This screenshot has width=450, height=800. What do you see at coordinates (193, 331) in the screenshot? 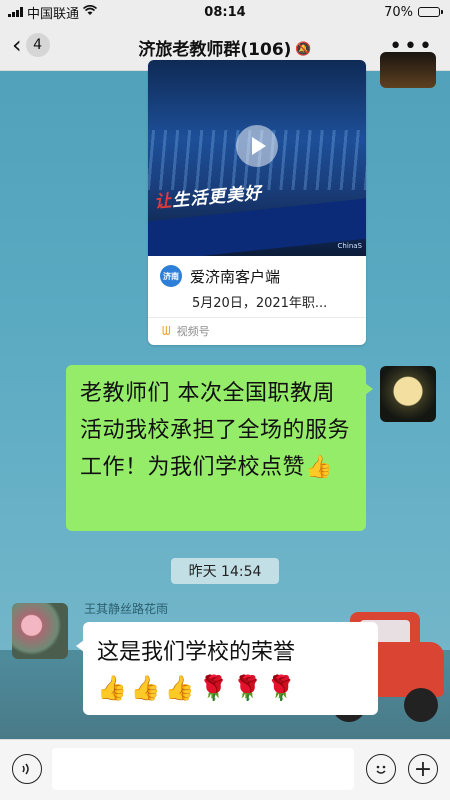
I see `channel-name: 视频号` at bounding box center [193, 331].